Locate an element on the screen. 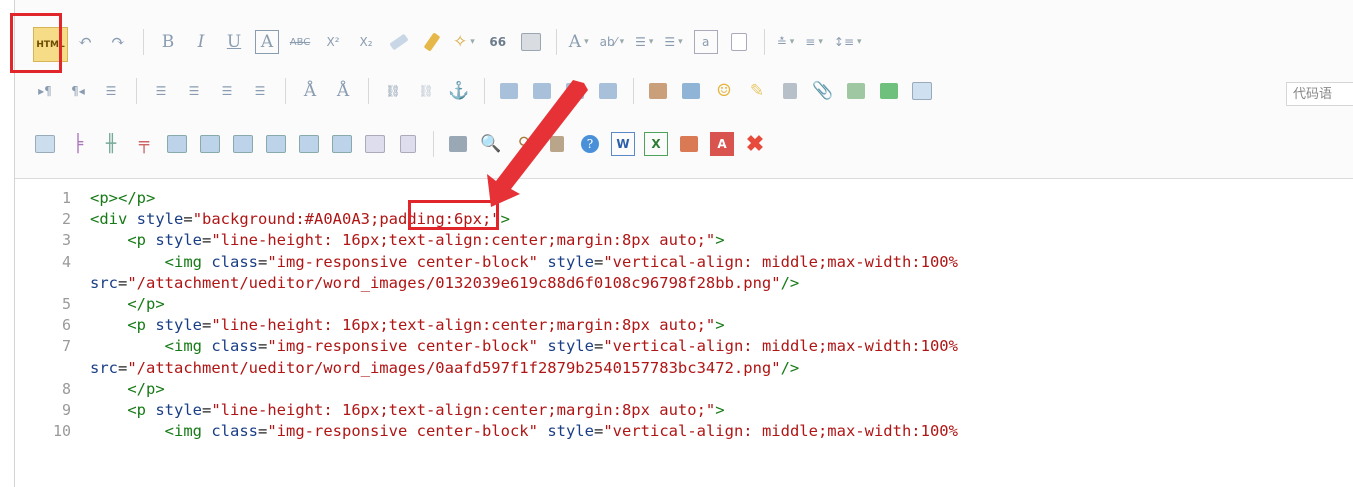 Image resolution: width=1353 pixels, height=487 pixels. directionalityltr-icon: ▸¶ is located at coordinates (45, 91).